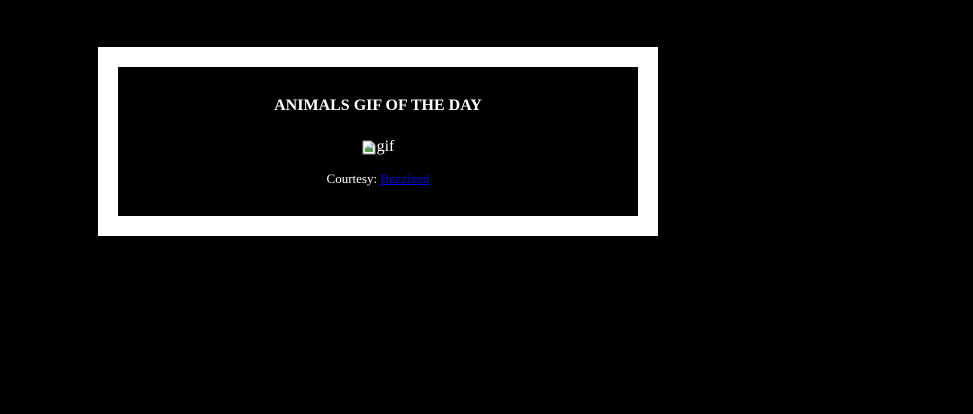  I want to click on courtesy-line: Courtesy: Buzzfeed, so click(378, 178).